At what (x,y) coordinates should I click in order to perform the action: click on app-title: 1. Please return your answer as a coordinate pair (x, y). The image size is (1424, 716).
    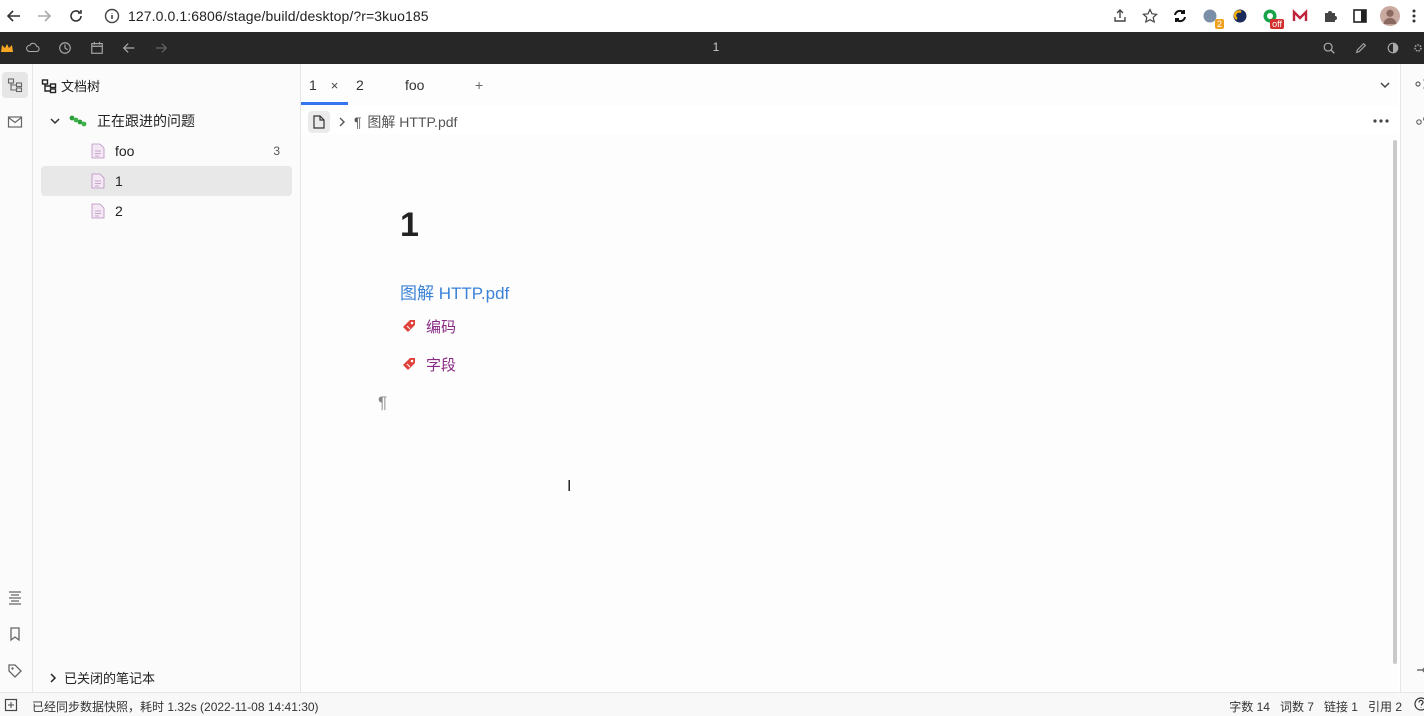
    Looking at the image, I should click on (716, 47).